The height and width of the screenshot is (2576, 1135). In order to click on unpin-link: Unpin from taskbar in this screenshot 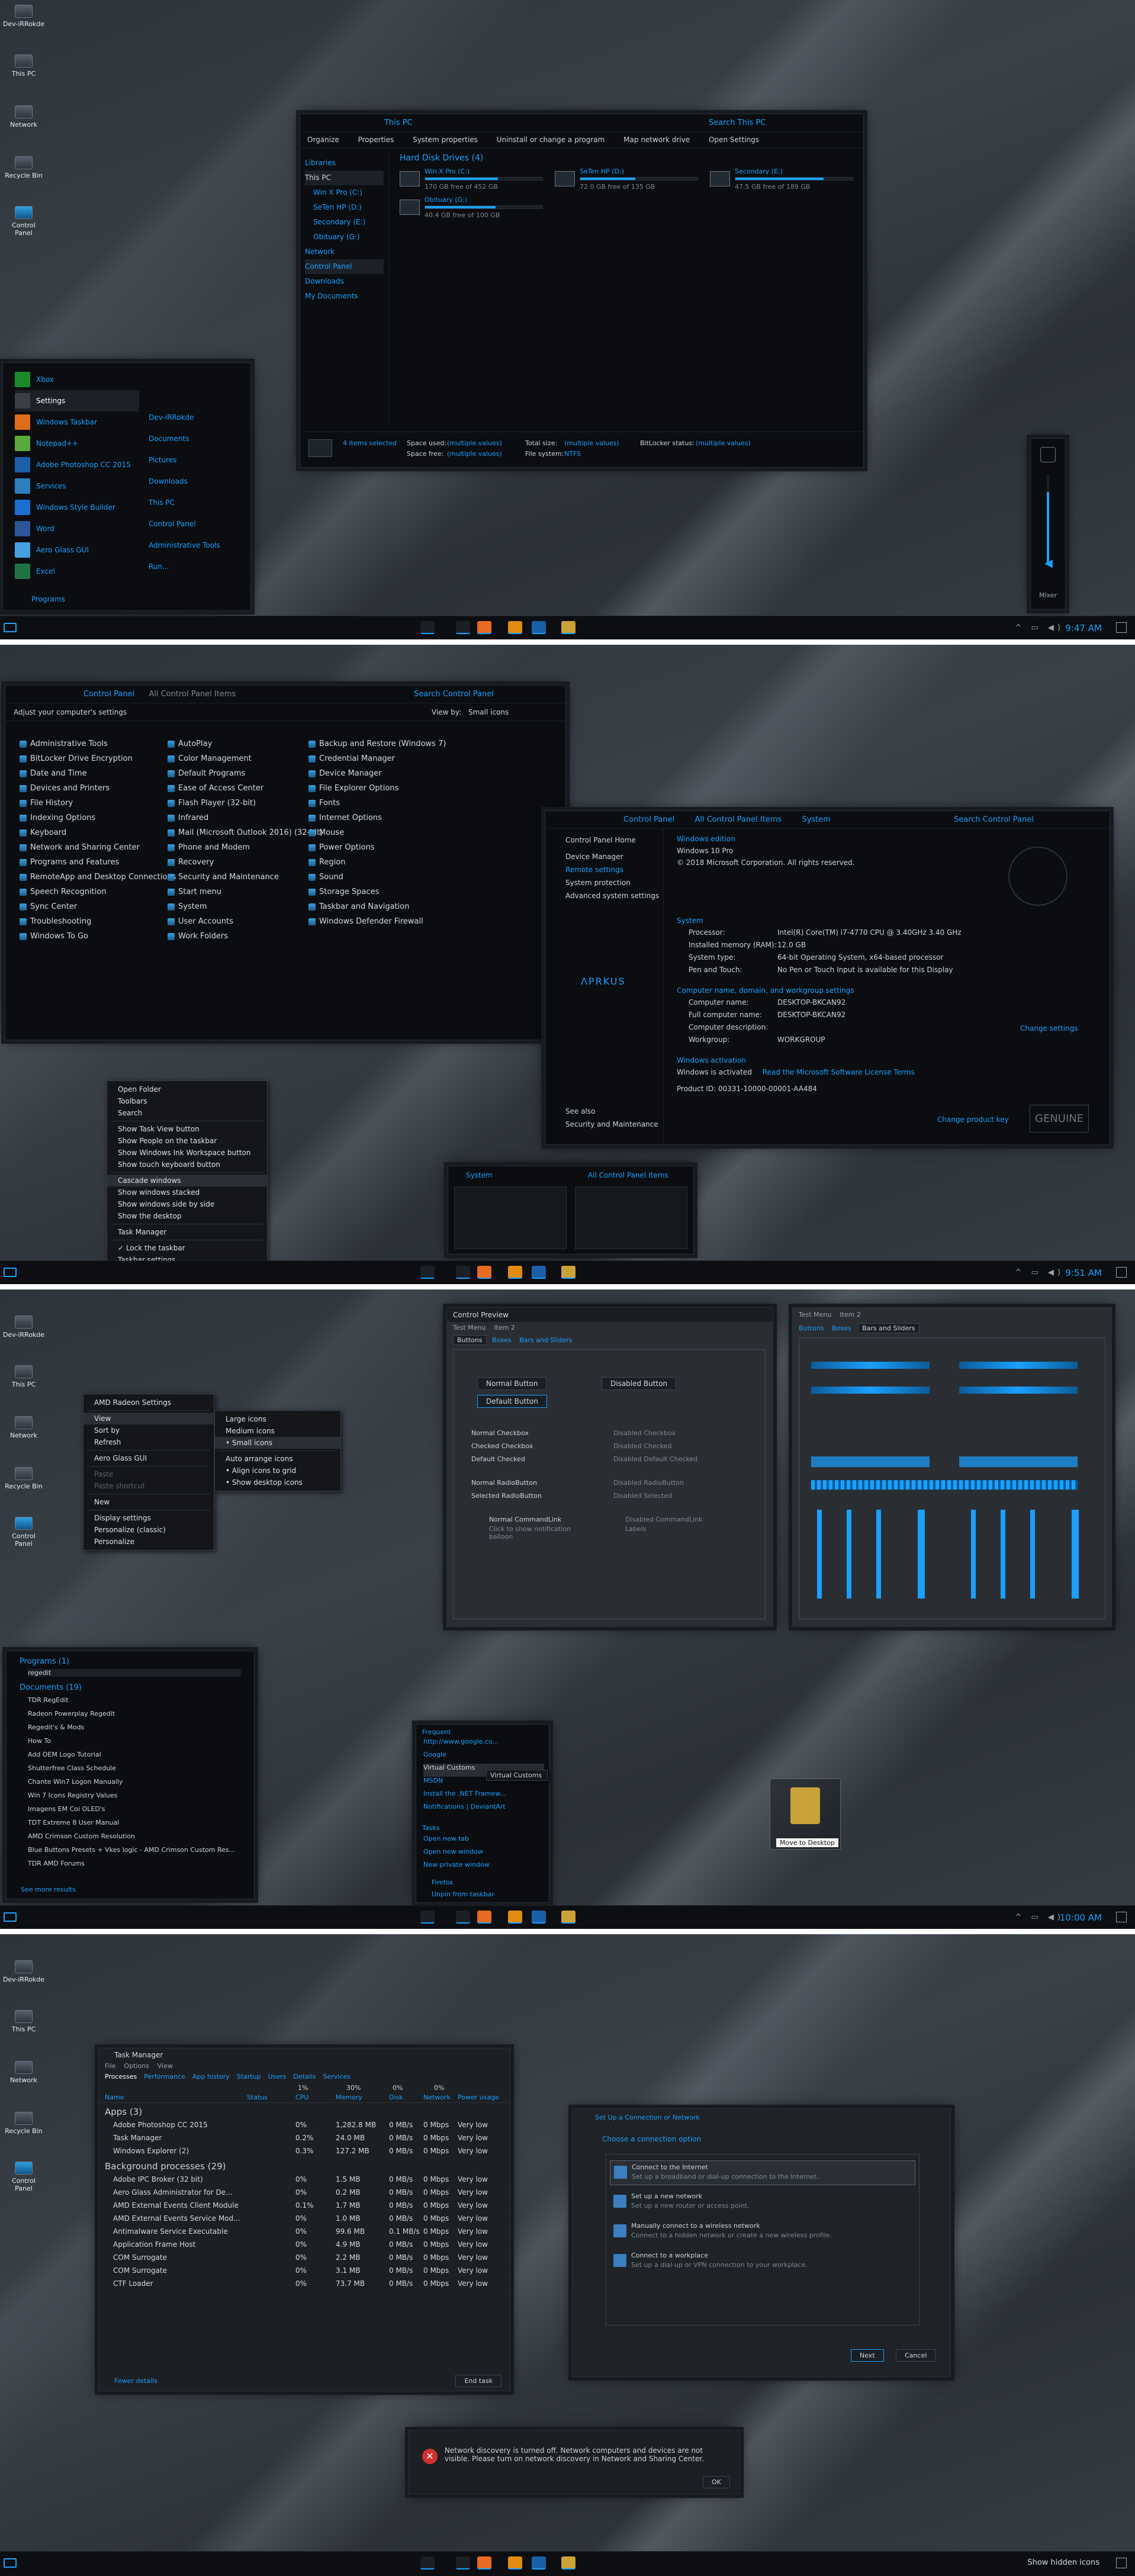, I will do `click(463, 1894)`.